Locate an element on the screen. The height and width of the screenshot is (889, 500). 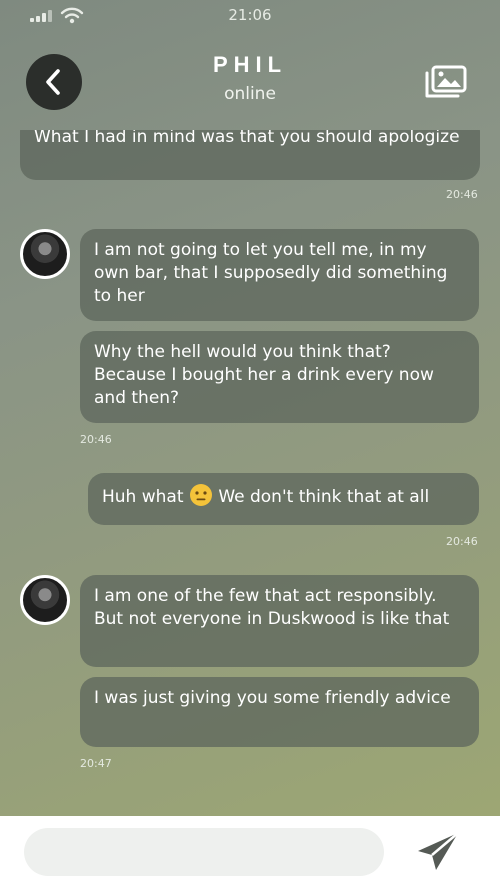
message-text: Huh what is located at coordinates (143, 497).